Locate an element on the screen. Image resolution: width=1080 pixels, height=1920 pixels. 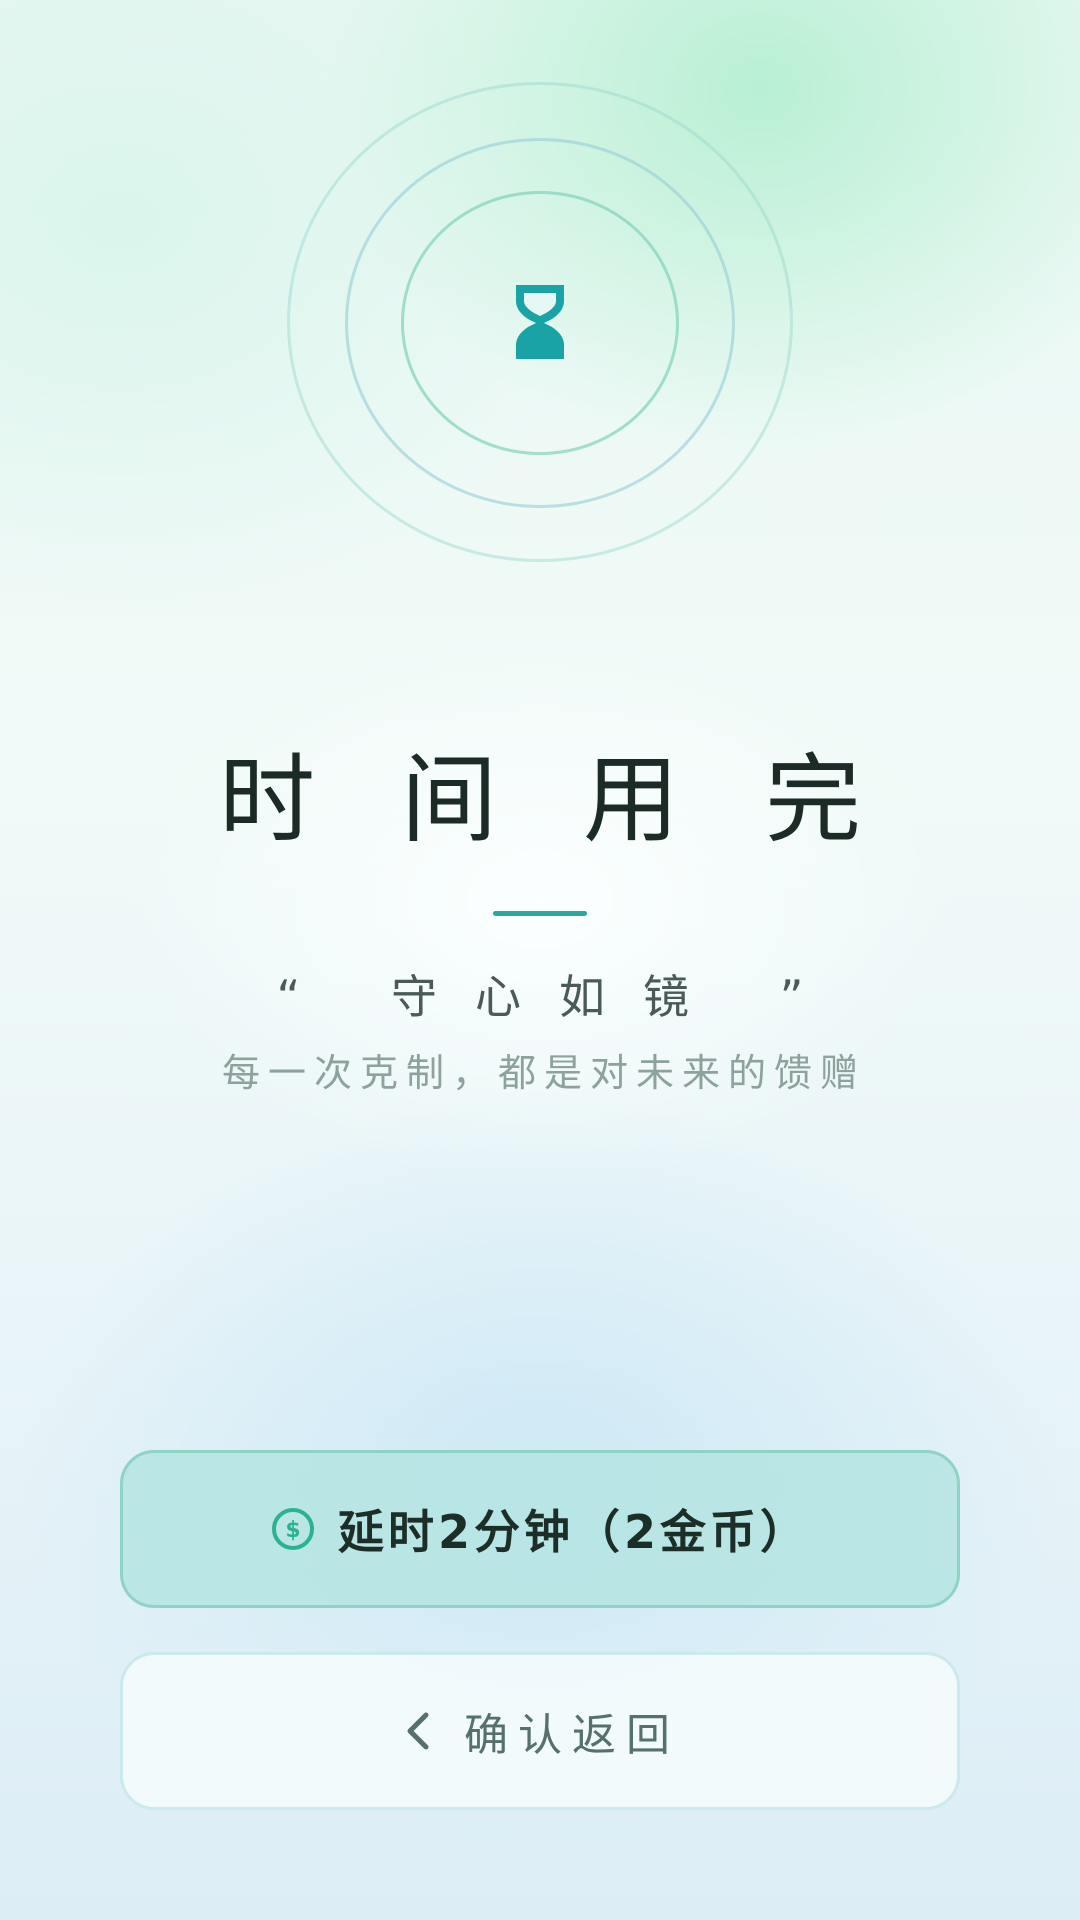
motto-text: “ 守心如镜 ” is located at coordinates (559, 997).